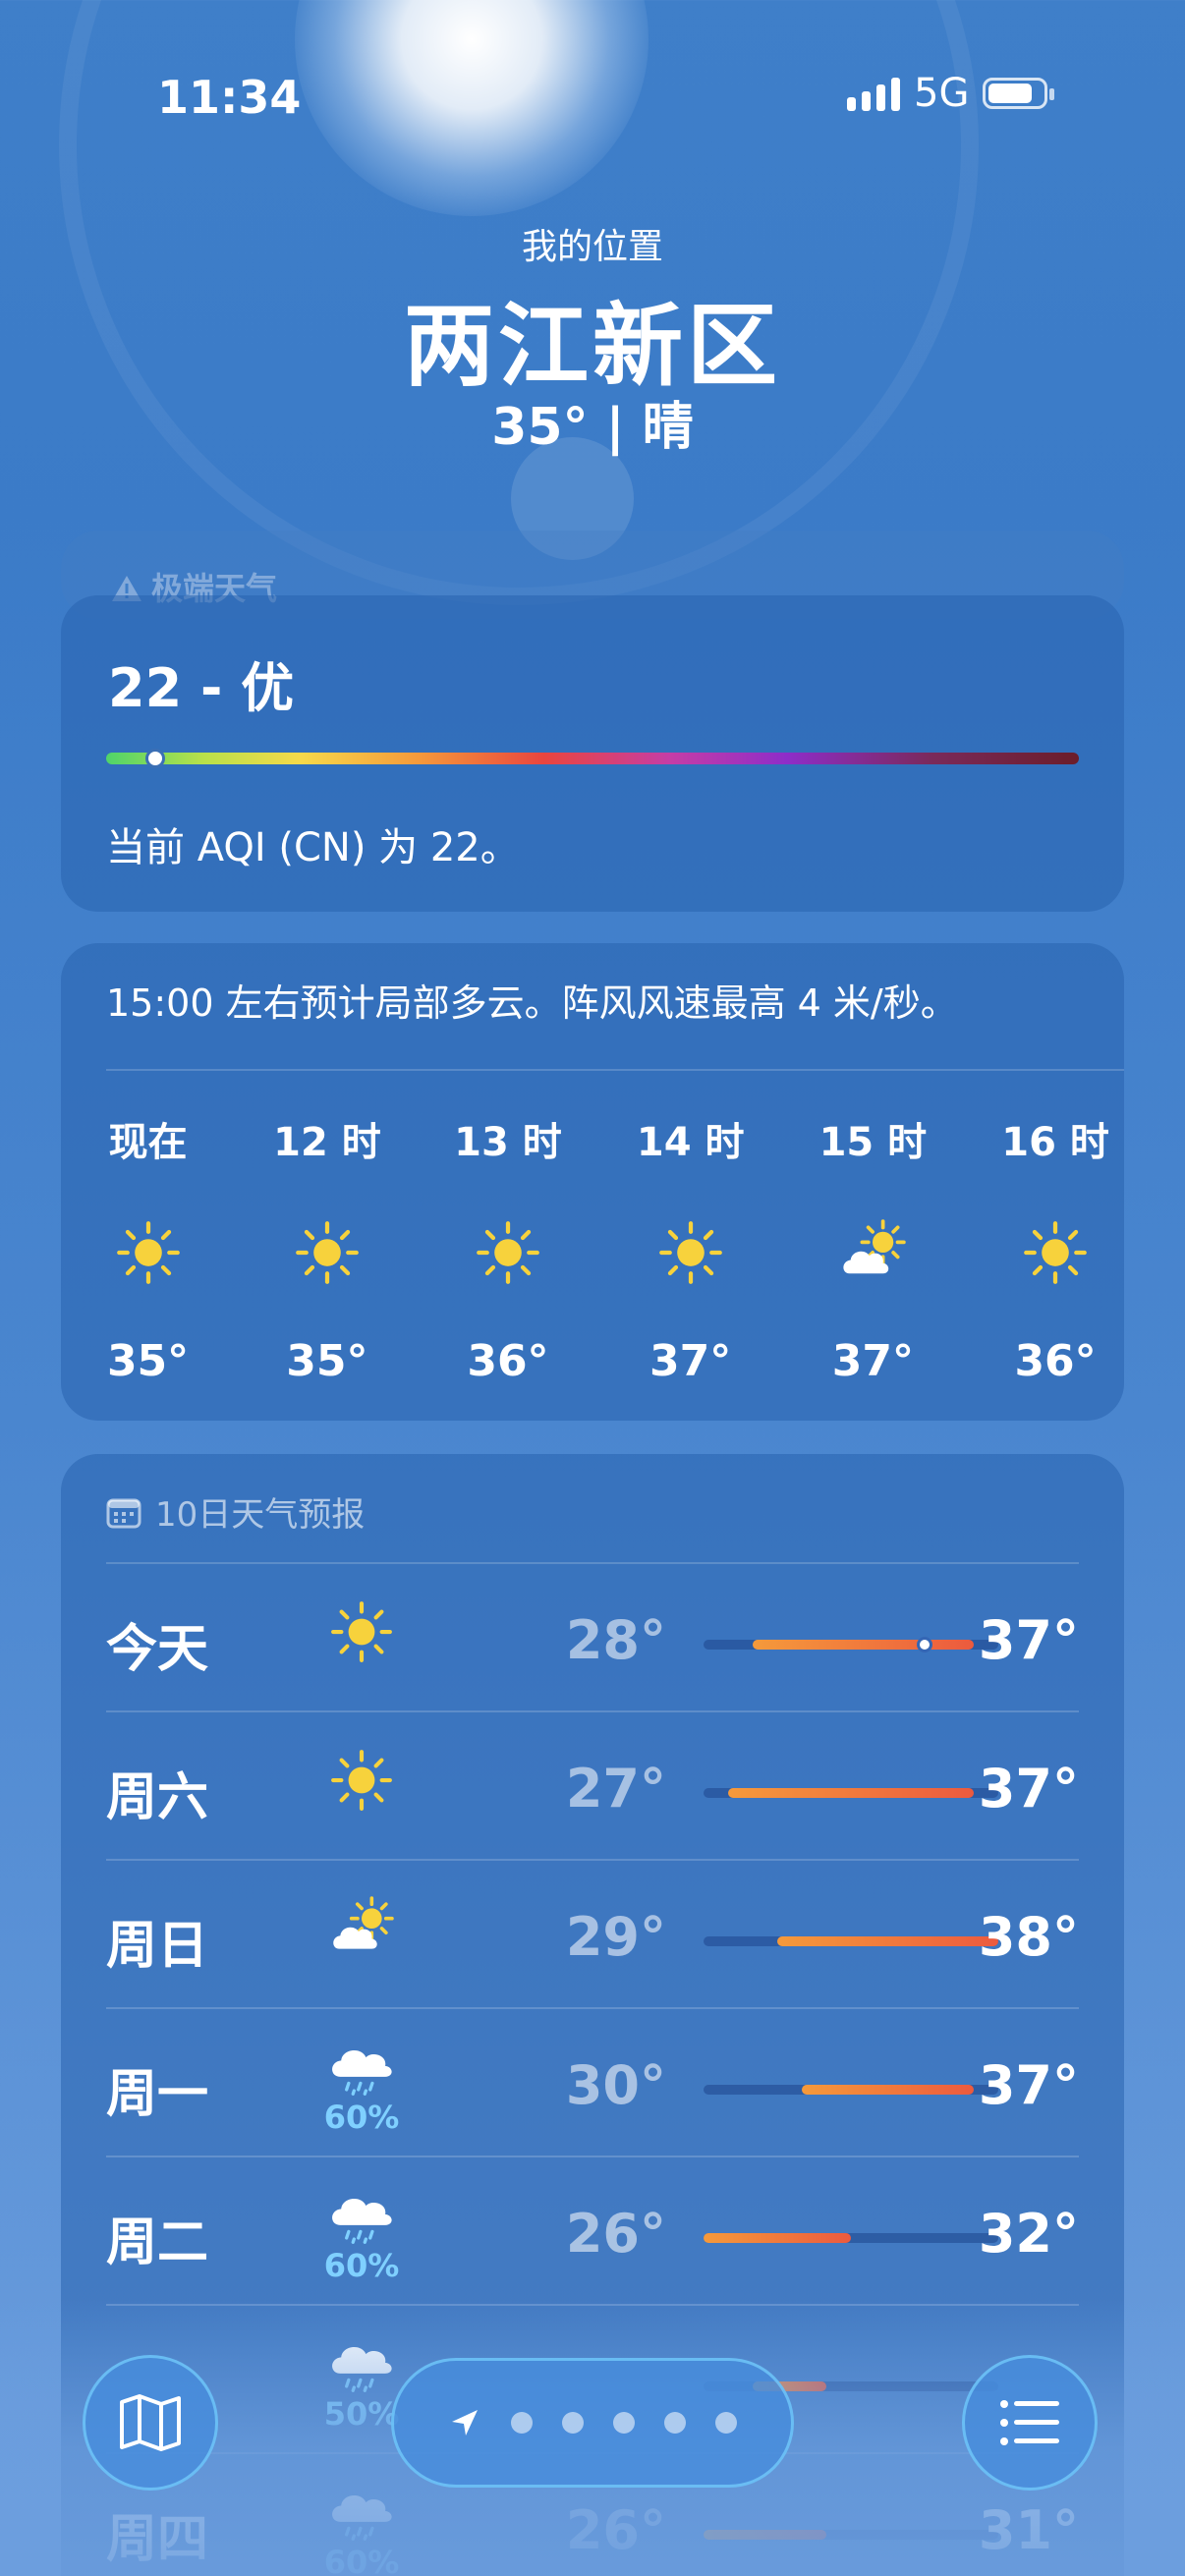 The width and height of the screenshot is (1185, 2576). What do you see at coordinates (1029, 1937) in the screenshot?
I see `forecast-high: 38°` at bounding box center [1029, 1937].